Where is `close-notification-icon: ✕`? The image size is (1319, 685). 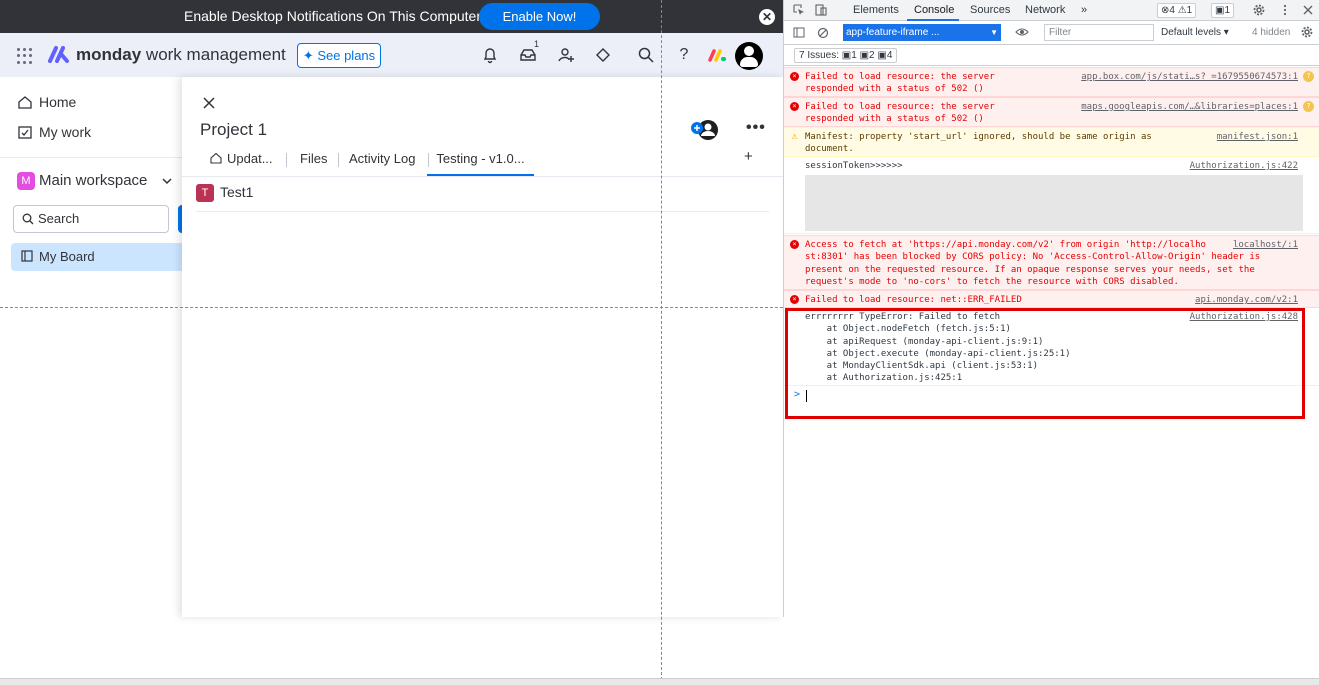 close-notification-icon: ✕ is located at coordinates (767, 17).